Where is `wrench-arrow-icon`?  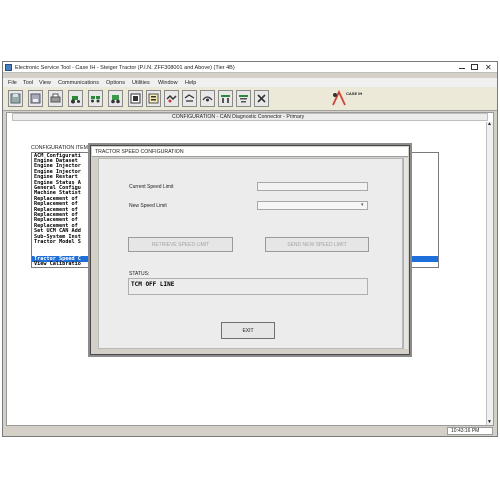 wrench-arrow-icon is located at coordinates (153, 98).